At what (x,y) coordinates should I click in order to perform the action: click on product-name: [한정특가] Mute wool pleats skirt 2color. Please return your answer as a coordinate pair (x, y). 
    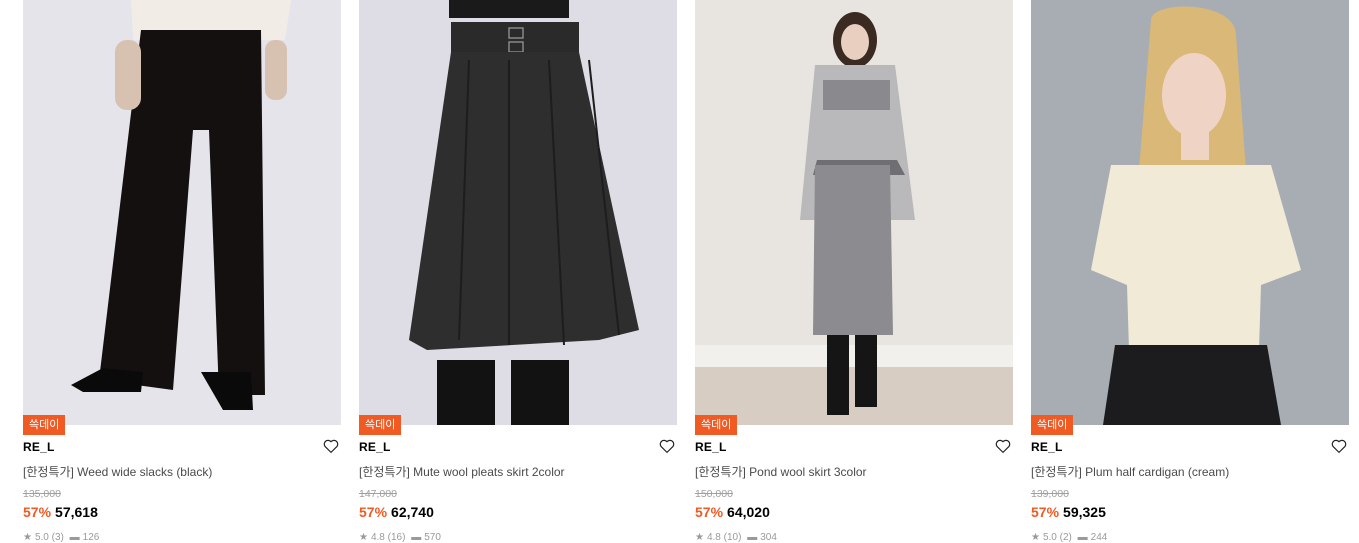
    Looking at the image, I should click on (462, 471).